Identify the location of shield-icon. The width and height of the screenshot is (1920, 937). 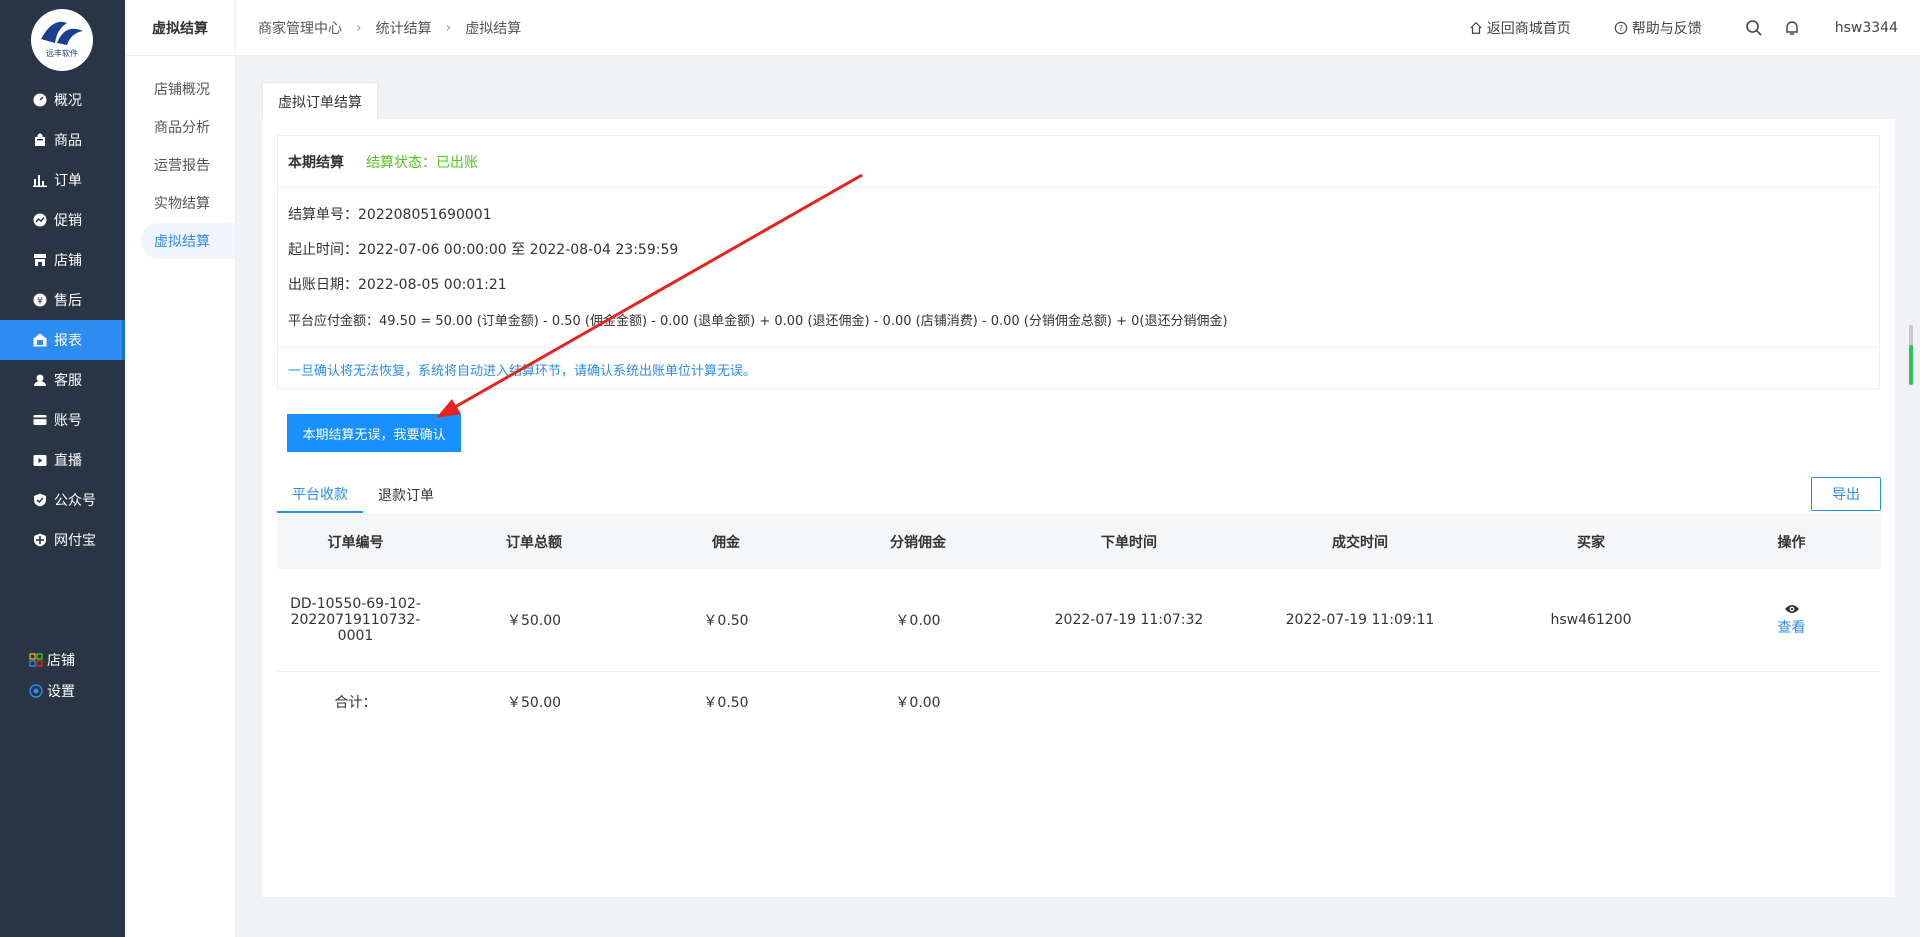
(40, 540).